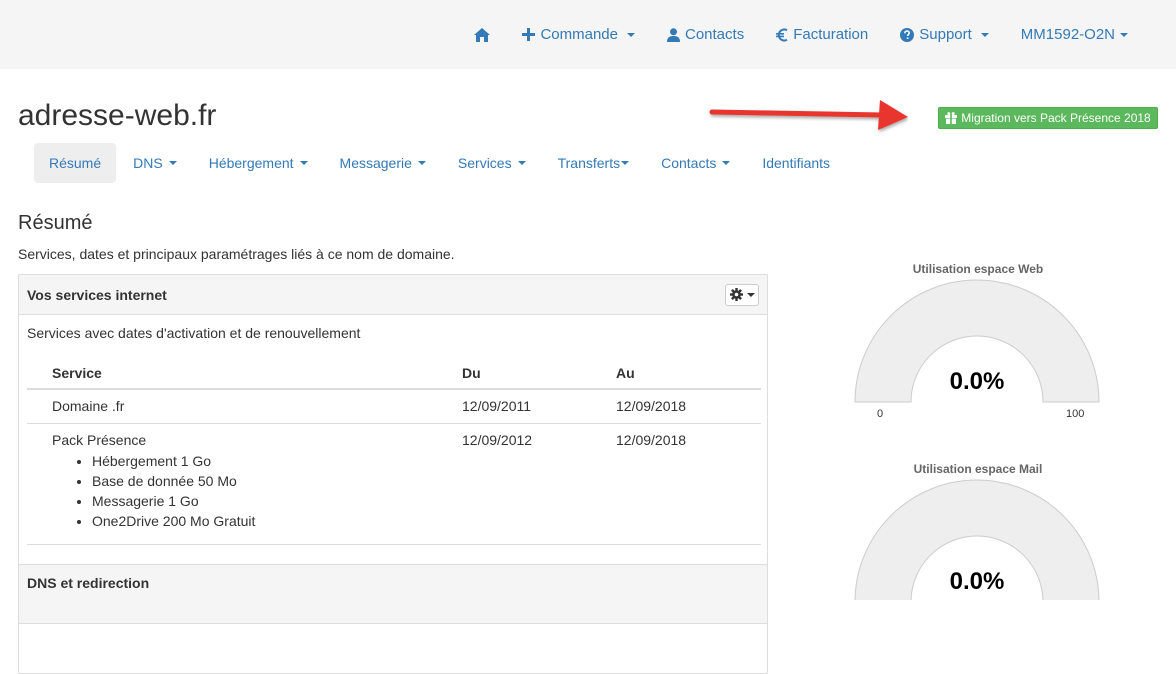 This screenshot has width=1176, height=674. I want to click on dns-panel: DNS et redirection, so click(393, 594).